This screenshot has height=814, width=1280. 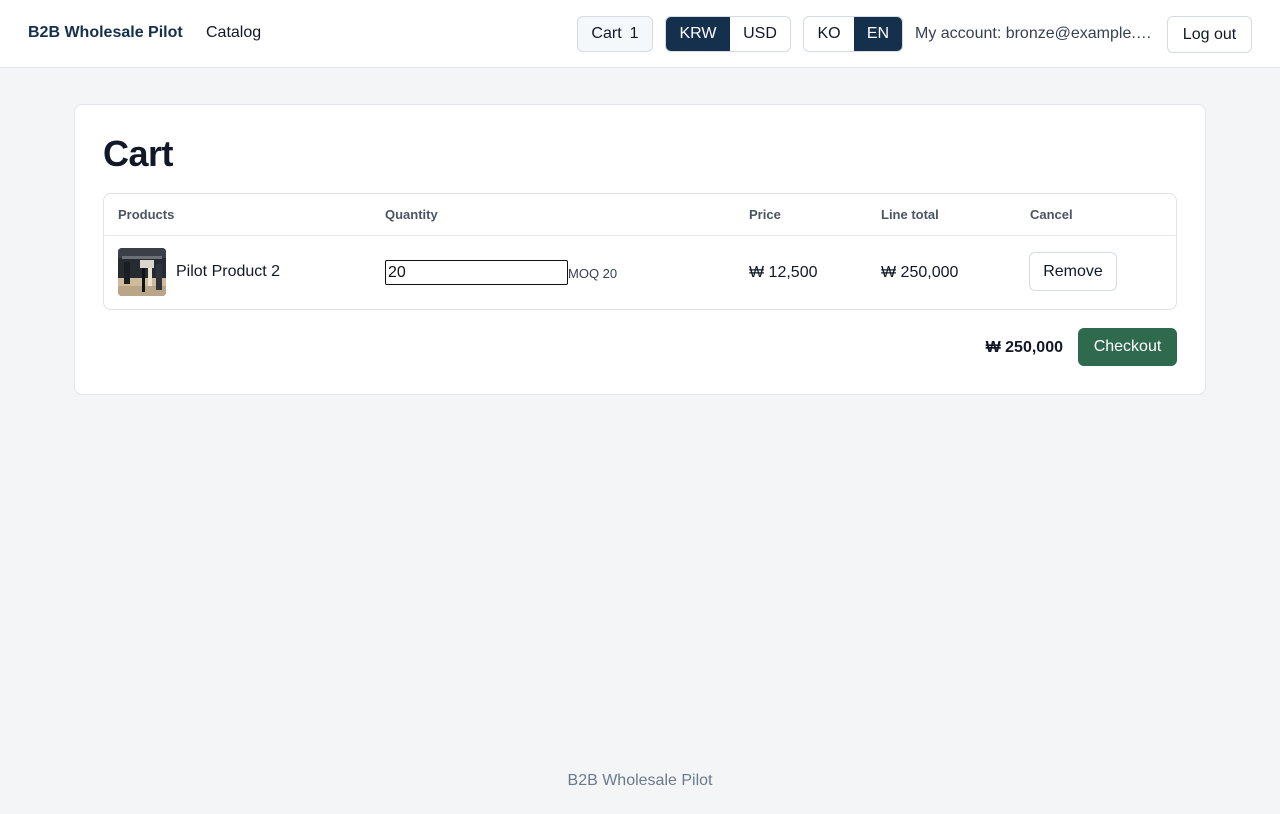 I want to click on product-name: Pilot Product 2, so click(x=228, y=271).